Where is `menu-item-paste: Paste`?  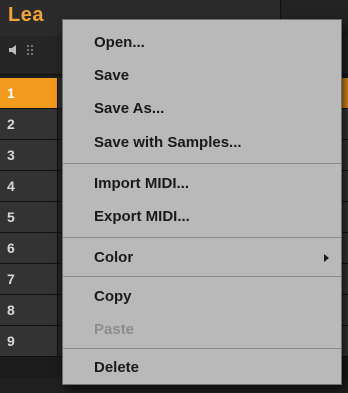
menu-item-paste: Paste is located at coordinates (114, 329).